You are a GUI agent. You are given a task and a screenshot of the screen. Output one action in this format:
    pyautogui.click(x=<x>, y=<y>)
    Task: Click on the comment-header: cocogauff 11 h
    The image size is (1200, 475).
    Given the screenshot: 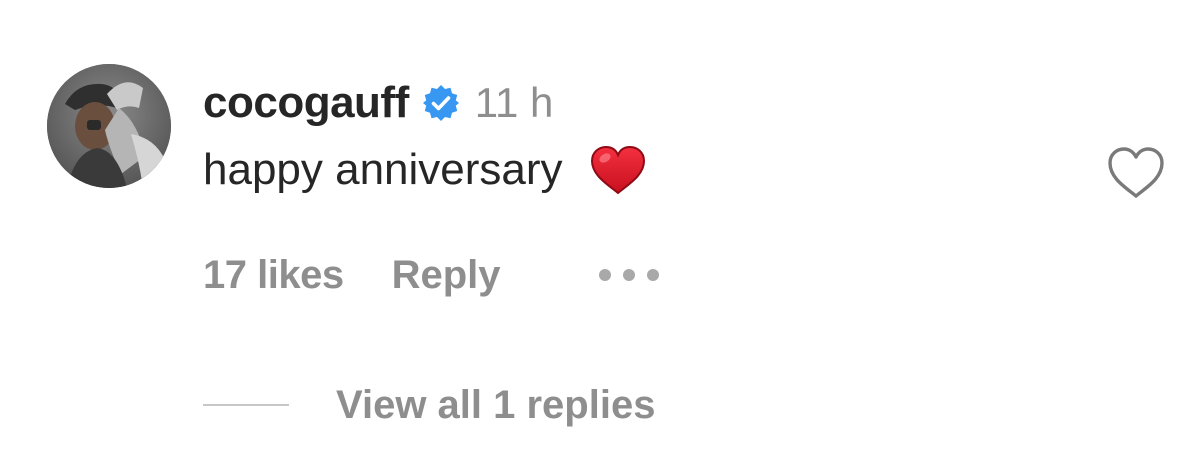 What is the action you would take?
    pyautogui.click(x=378, y=103)
    